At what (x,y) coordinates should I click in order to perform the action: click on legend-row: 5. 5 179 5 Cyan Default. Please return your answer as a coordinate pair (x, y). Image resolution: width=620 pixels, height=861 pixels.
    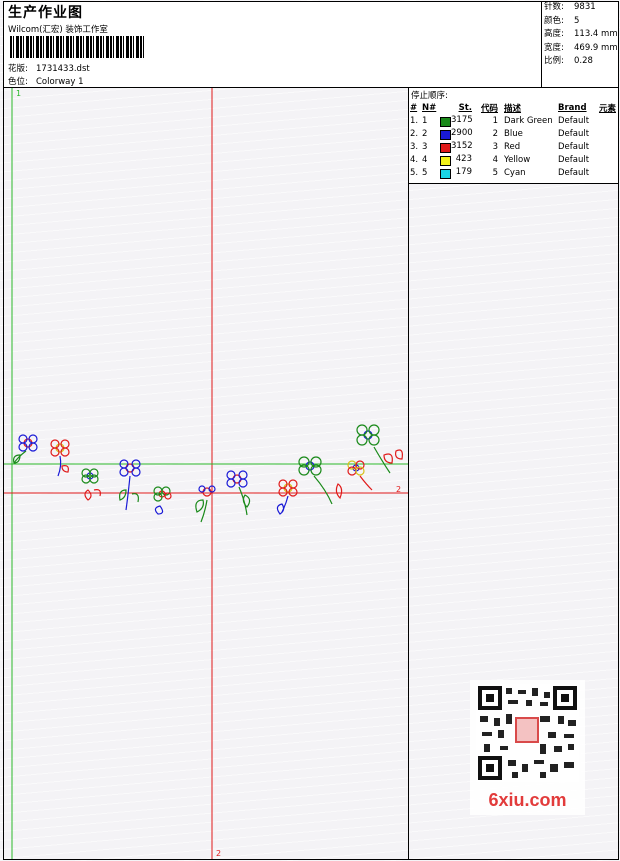
    Looking at the image, I should click on (513, 172).